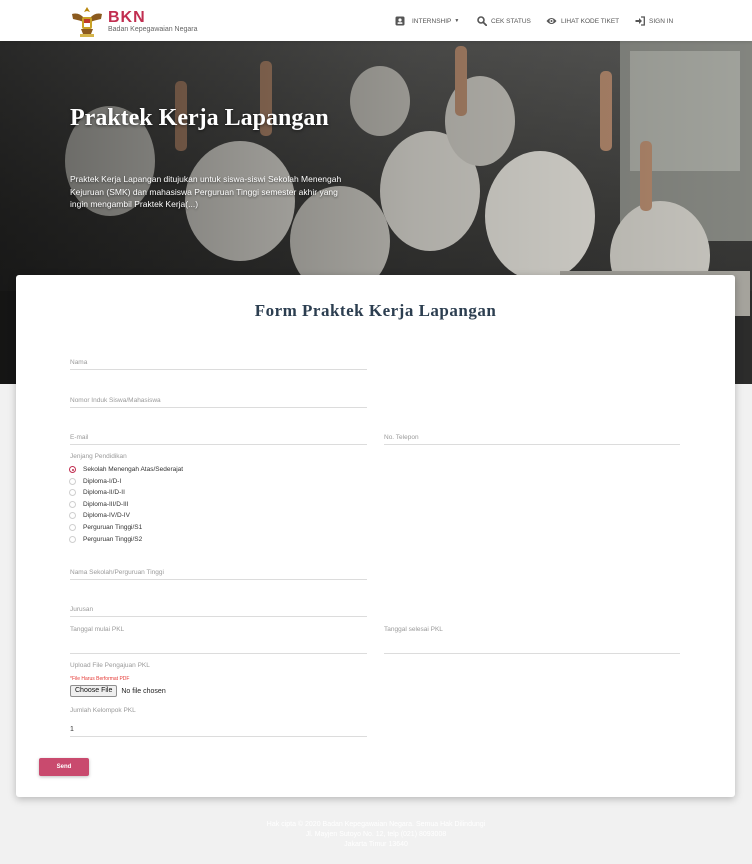  Describe the element at coordinates (104, 493) in the screenshot. I see `radio-label: Diploma-II/D-II` at that location.